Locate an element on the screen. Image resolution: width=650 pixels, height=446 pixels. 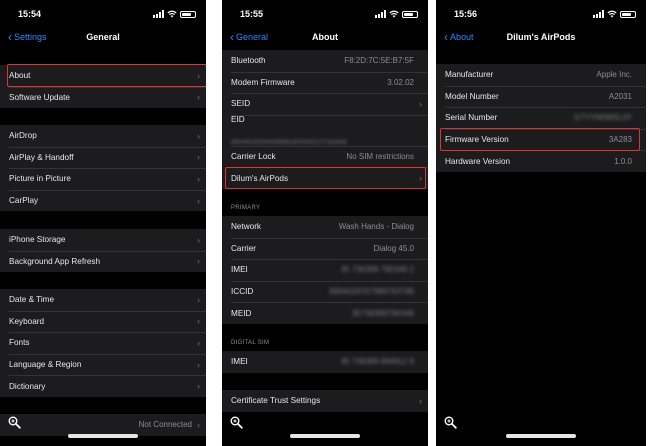
row-picture-in-picture: Picture in Picture › is located at coordinates (103, 179).